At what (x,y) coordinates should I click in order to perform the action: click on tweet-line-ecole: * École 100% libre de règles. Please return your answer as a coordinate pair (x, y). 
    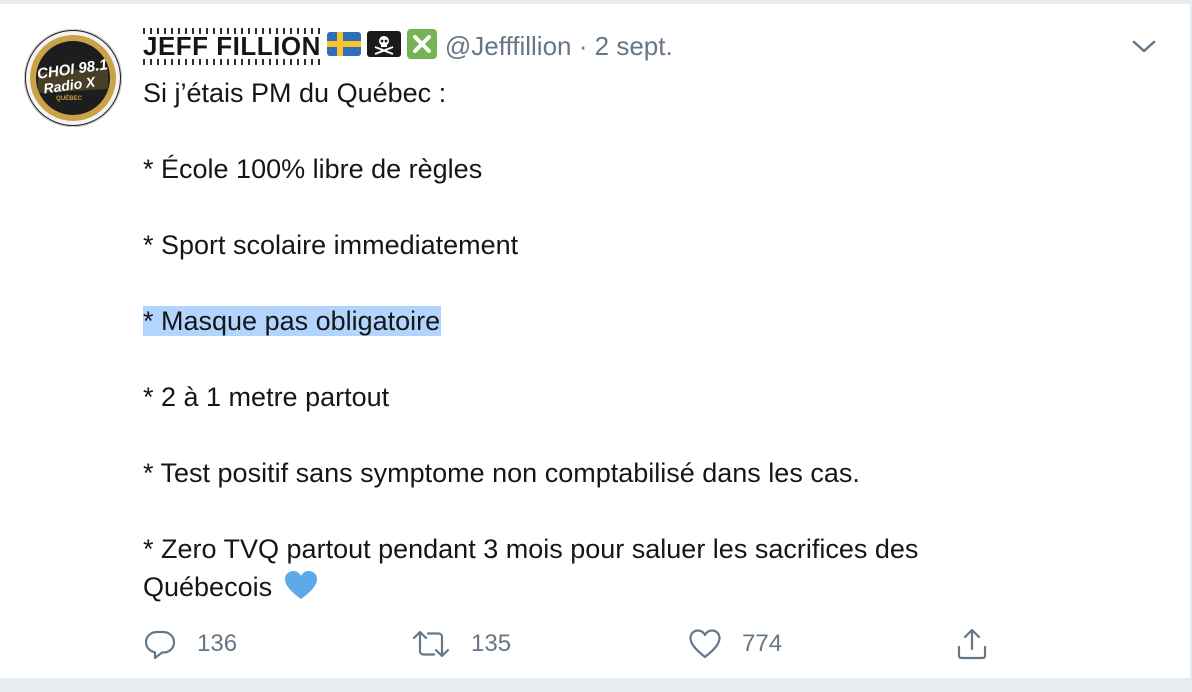
    Looking at the image, I should click on (313, 169).